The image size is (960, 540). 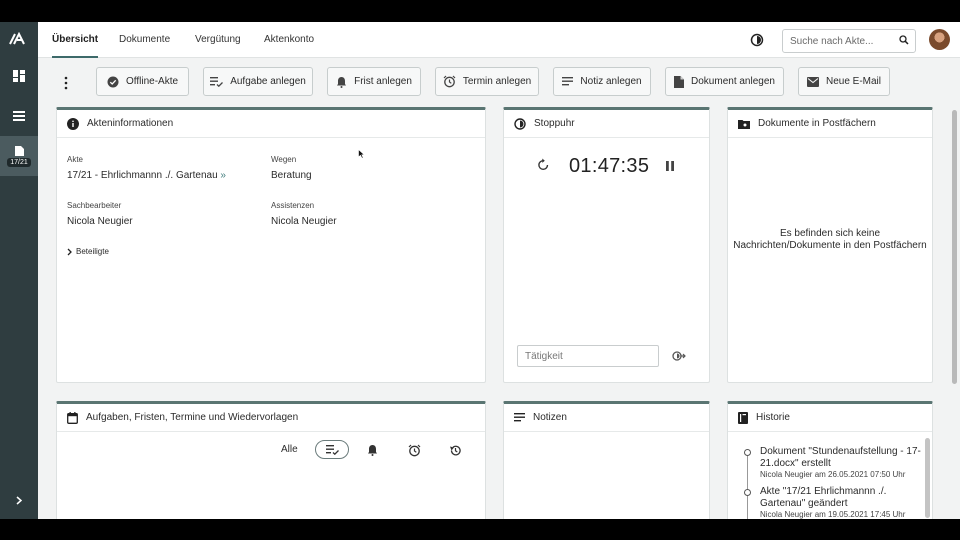 I want to click on panel-header: Notizen, so click(x=606, y=418).